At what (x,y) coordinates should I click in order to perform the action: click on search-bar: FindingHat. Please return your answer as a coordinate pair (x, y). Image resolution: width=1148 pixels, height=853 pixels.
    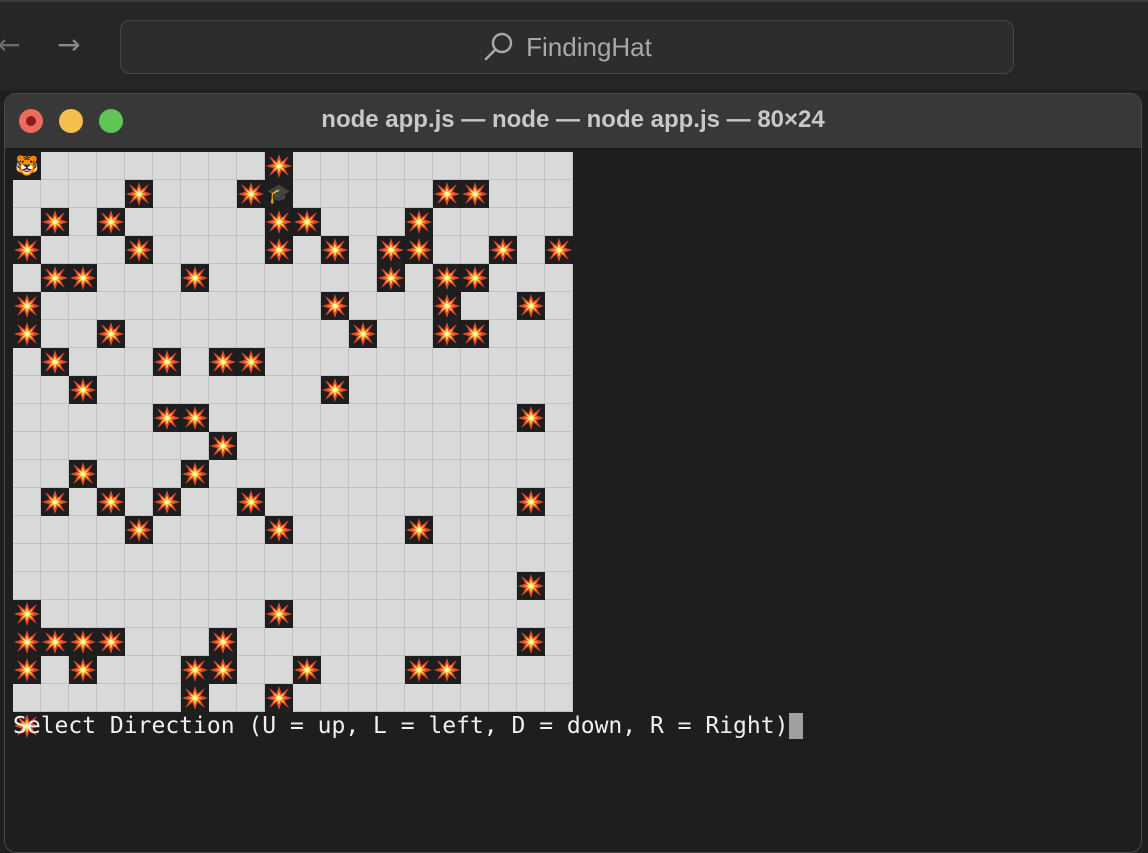
    Looking at the image, I should click on (567, 47).